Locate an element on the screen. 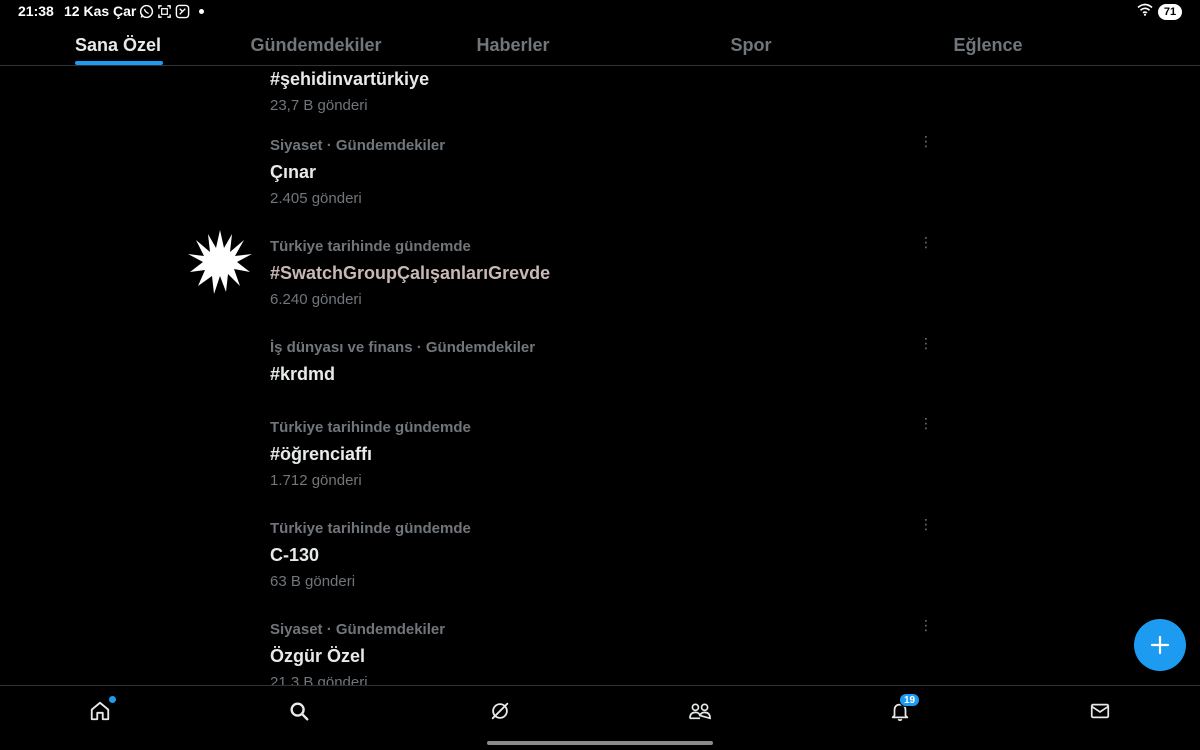  nav-grok is located at coordinates (500, 711).